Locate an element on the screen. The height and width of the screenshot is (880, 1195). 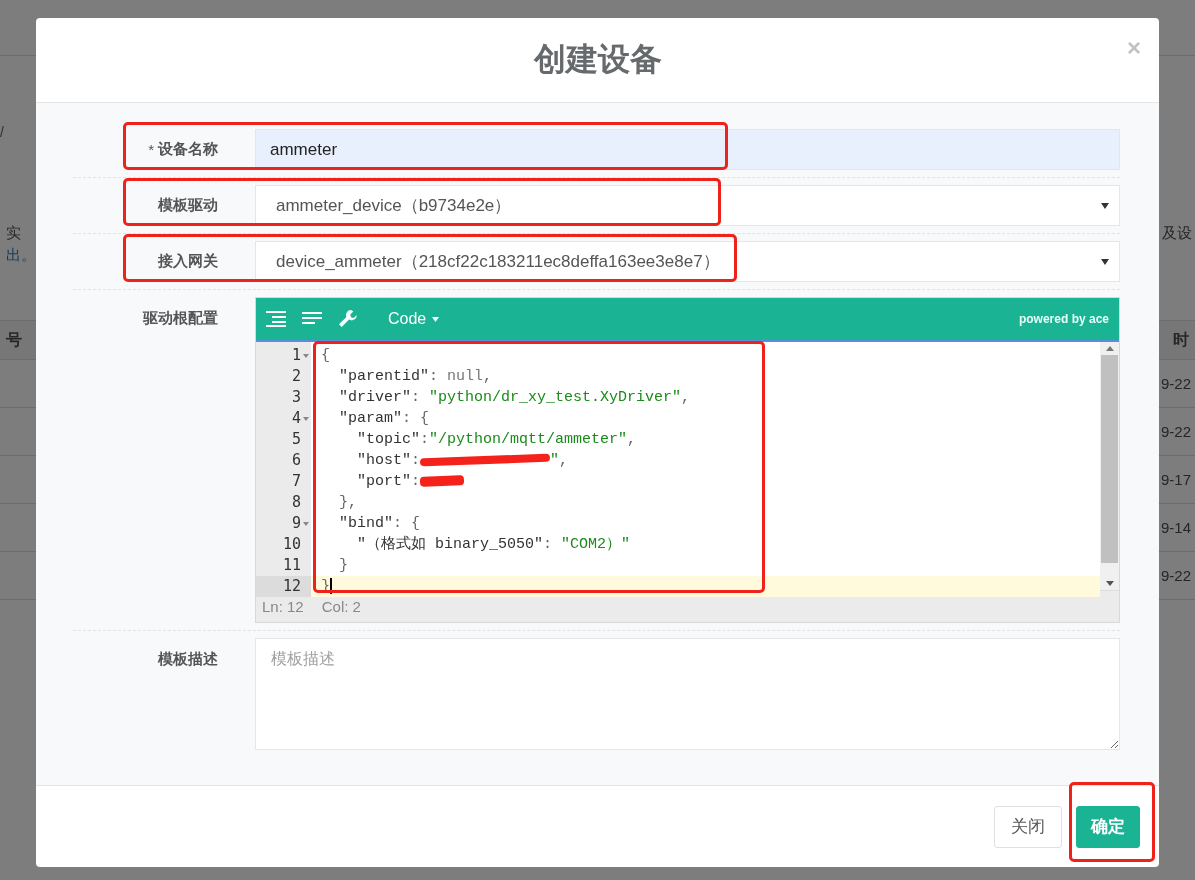
compact-icon is located at coordinates (313, 319).